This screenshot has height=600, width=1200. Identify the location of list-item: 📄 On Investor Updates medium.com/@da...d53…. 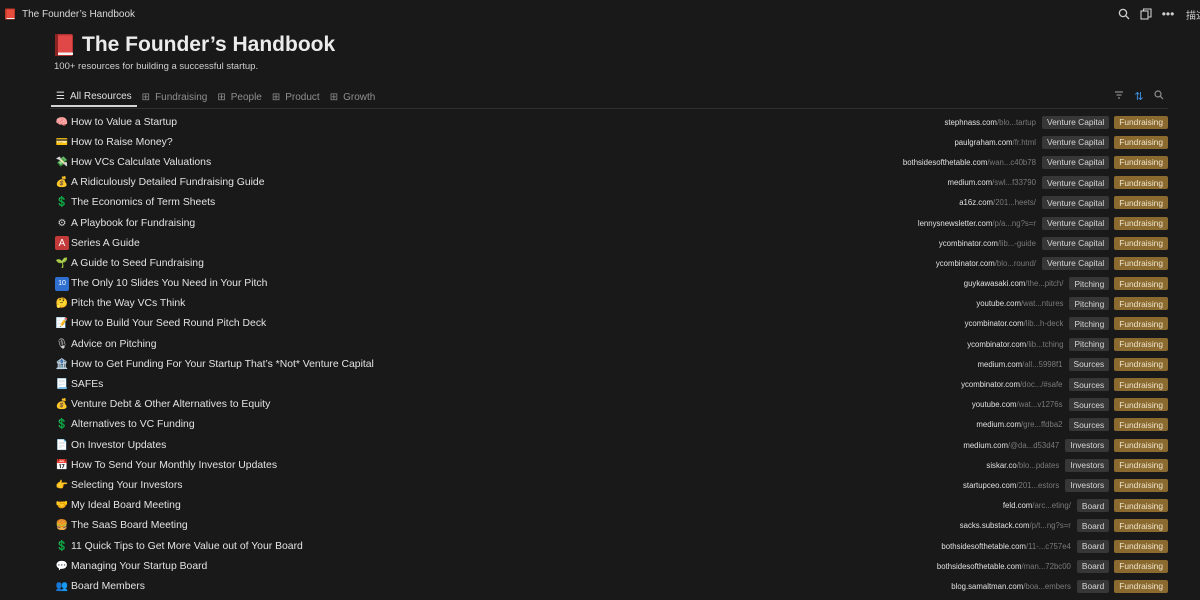
(610, 445).